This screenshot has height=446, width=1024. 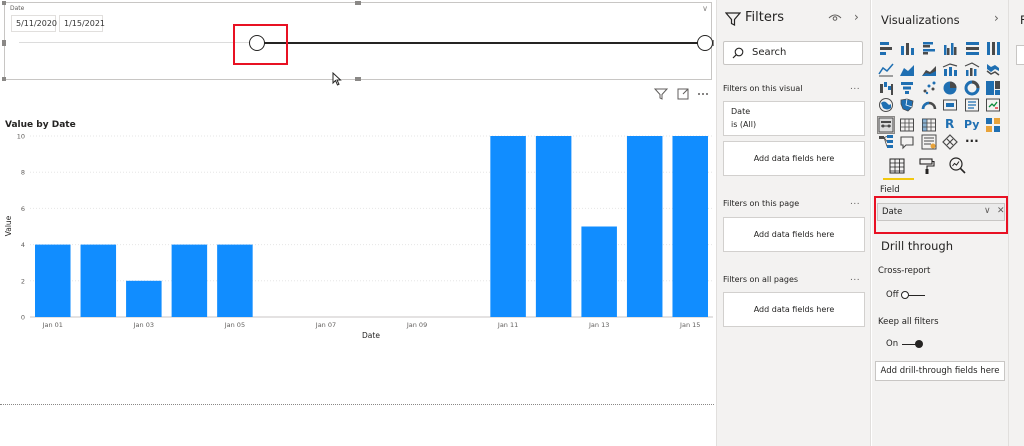 What do you see at coordinates (940, 371) in the screenshot?
I see `add-drill-through-dropzone: Add drill-through fields here` at bounding box center [940, 371].